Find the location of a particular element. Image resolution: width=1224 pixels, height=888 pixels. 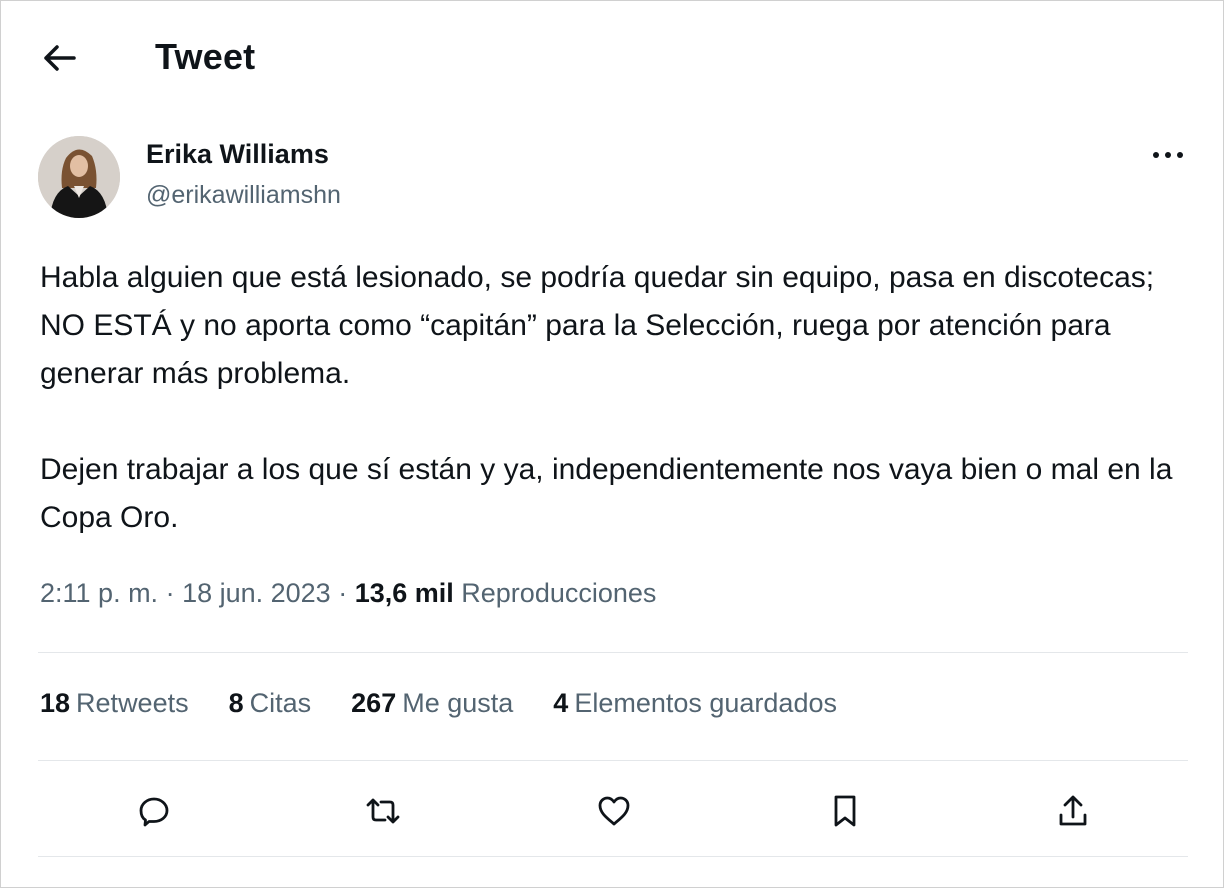

stat-bookmarks: 4 Elementos guardados is located at coordinates (695, 703).